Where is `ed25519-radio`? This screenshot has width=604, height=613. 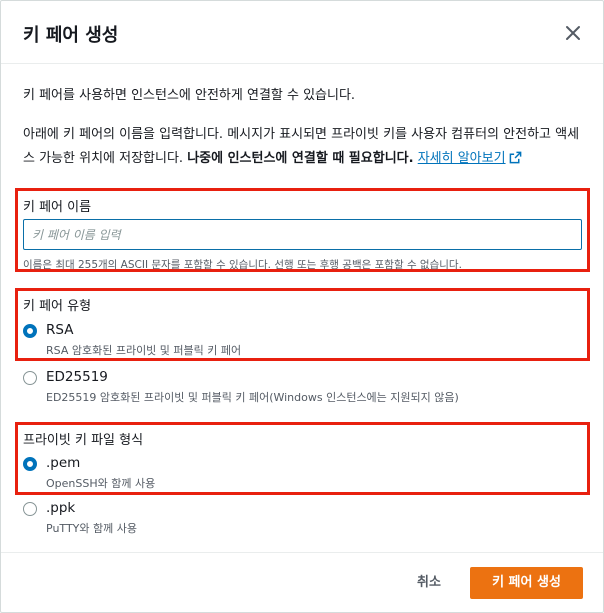
ed25519-radio is located at coordinates (30, 378).